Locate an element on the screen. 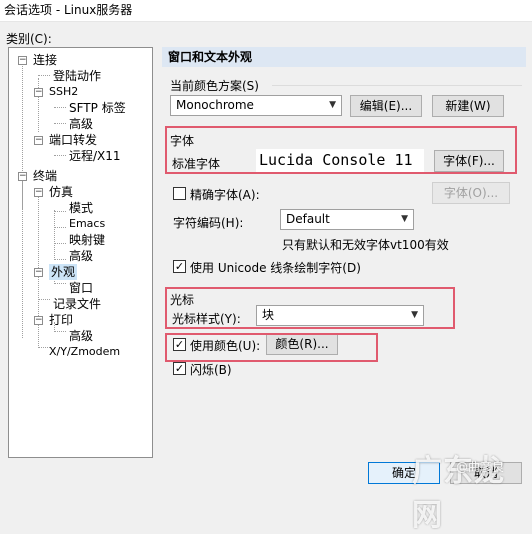 The width and height of the screenshot is (532, 534). blink-checkbox: ✓ is located at coordinates (179, 368).